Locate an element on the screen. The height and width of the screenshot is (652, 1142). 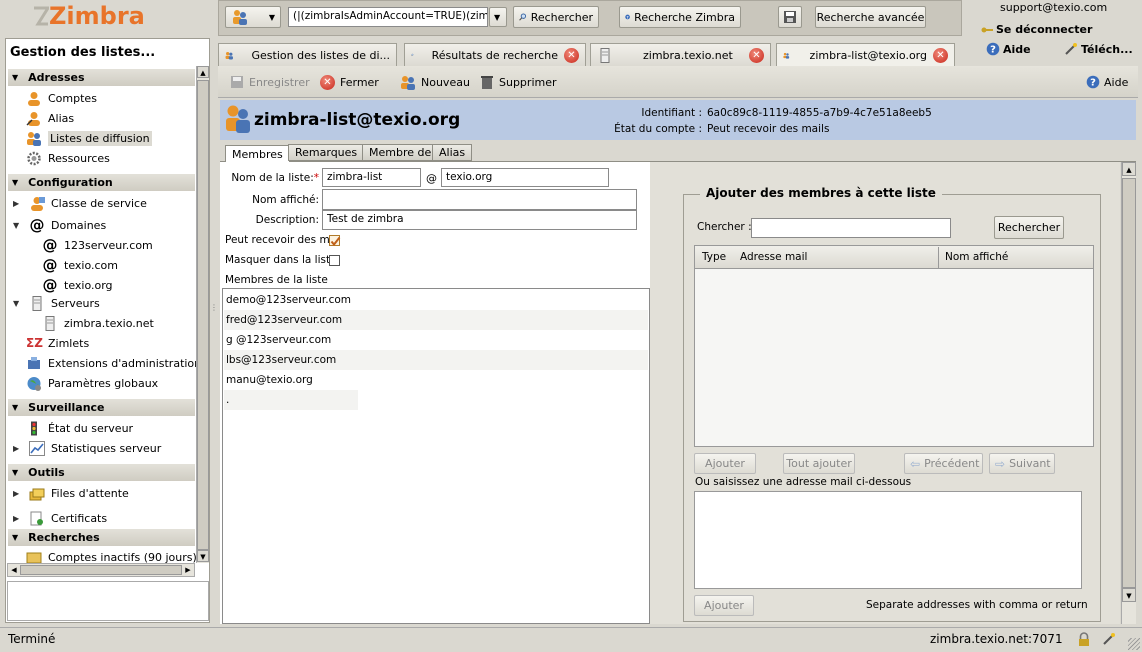
chevron-down-icon: ▼ is located at coordinates (497, 17).